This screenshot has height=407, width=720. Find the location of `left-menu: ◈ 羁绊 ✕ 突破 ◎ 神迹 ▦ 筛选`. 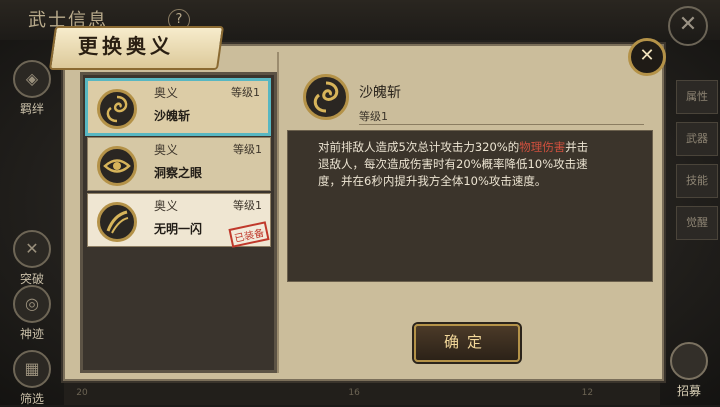

left-menu: ◈ 羁绊 ✕ 突破 ◎ 神迹 ▦ 筛选 is located at coordinates (32, 233).